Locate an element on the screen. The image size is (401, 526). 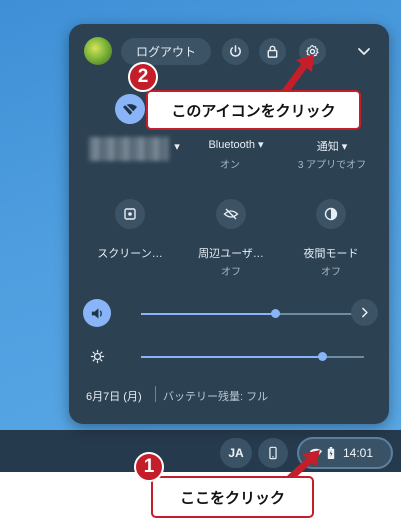
date-label: 6月7日 (月) is located at coordinates (114, 396).